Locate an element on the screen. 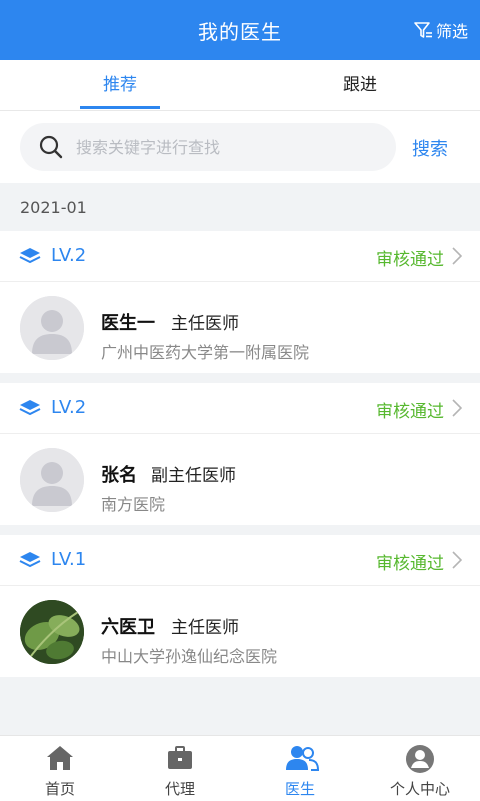 This screenshot has height=801, width=480. filter-button: 筛选 is located at coordinates (440, 30).